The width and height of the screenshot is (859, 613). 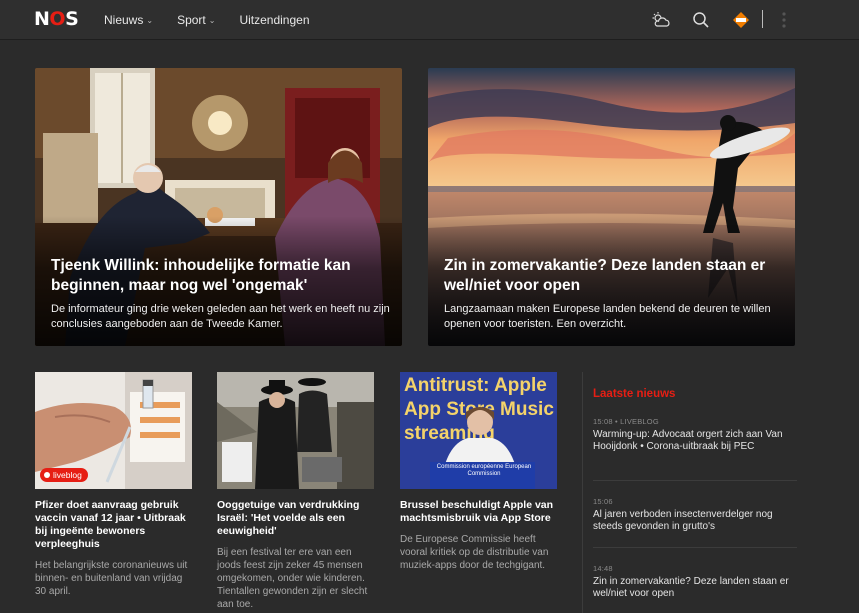 What do you see at coordinates (219, 20) in the screenshot?
I see `main-nav: Nieuws ⌄ Sport ⌄ Uitzendingen` at bounding box center [219, 20].